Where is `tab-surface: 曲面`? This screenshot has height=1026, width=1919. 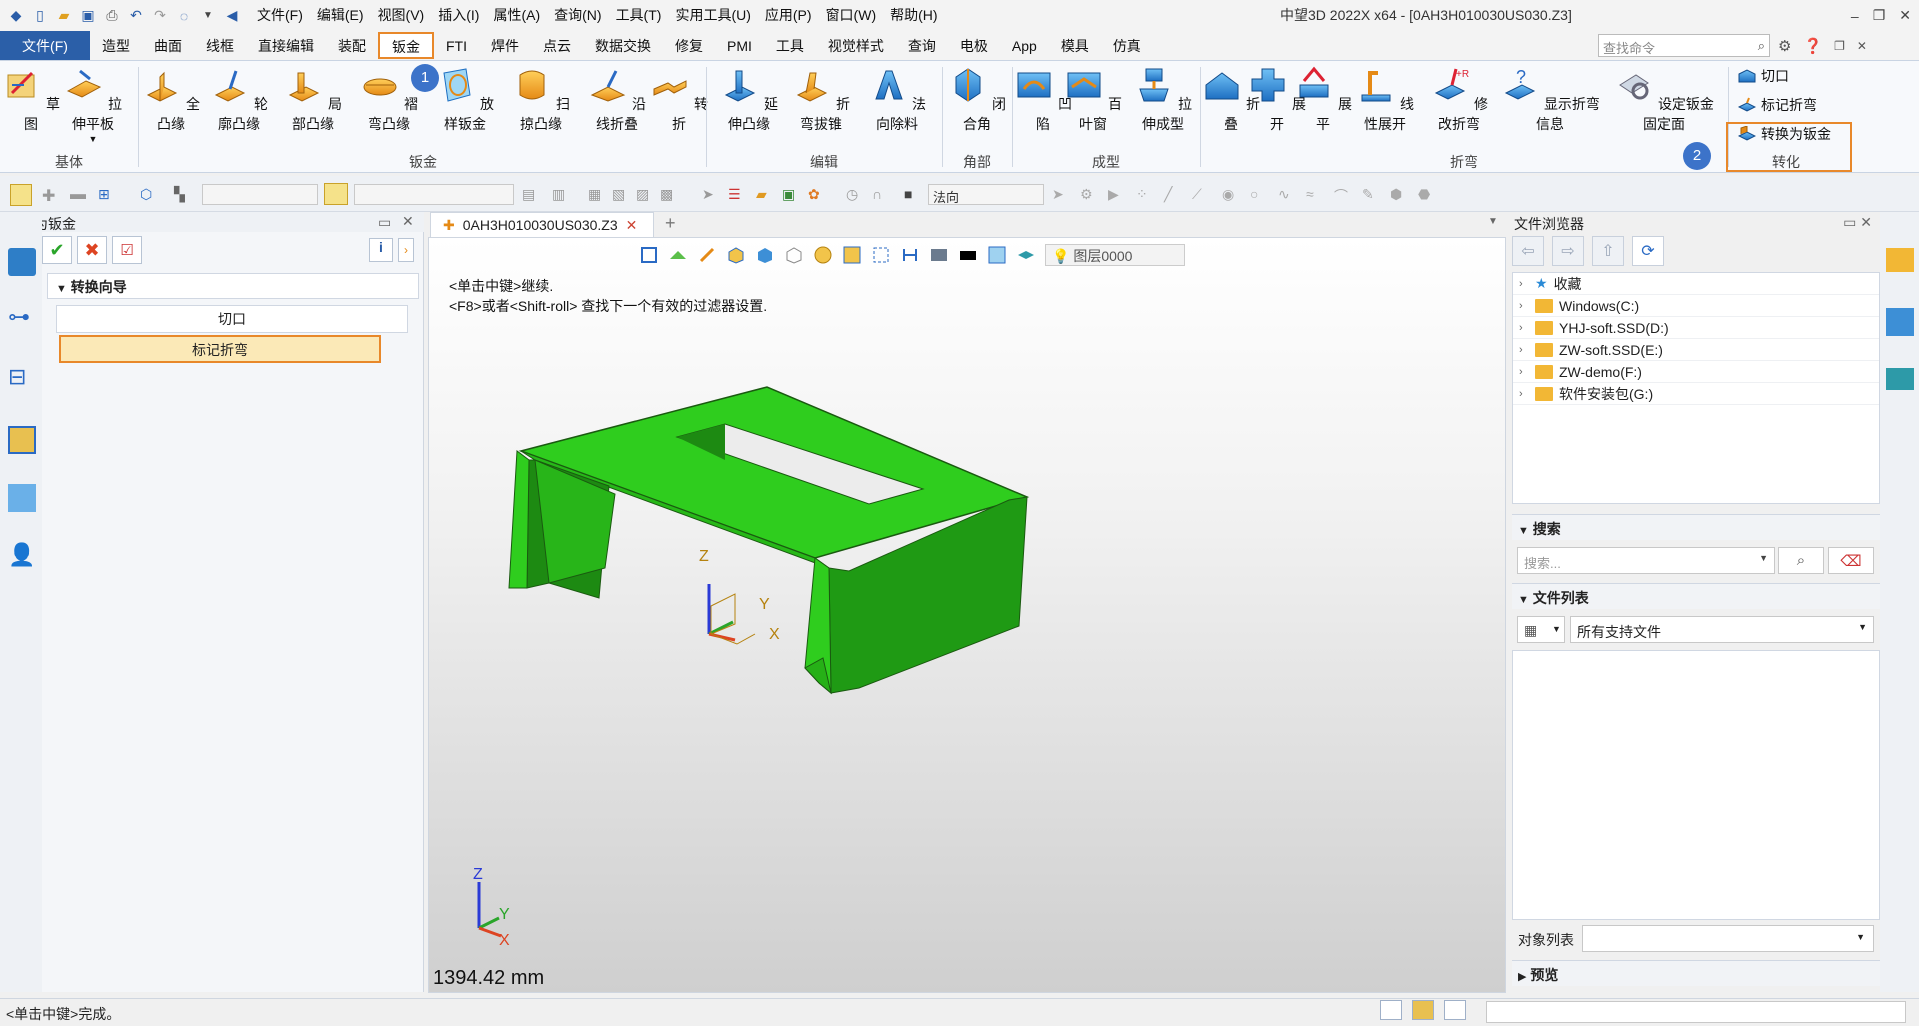
tab-surface: 曲面 is located at coordinates (168, 45).